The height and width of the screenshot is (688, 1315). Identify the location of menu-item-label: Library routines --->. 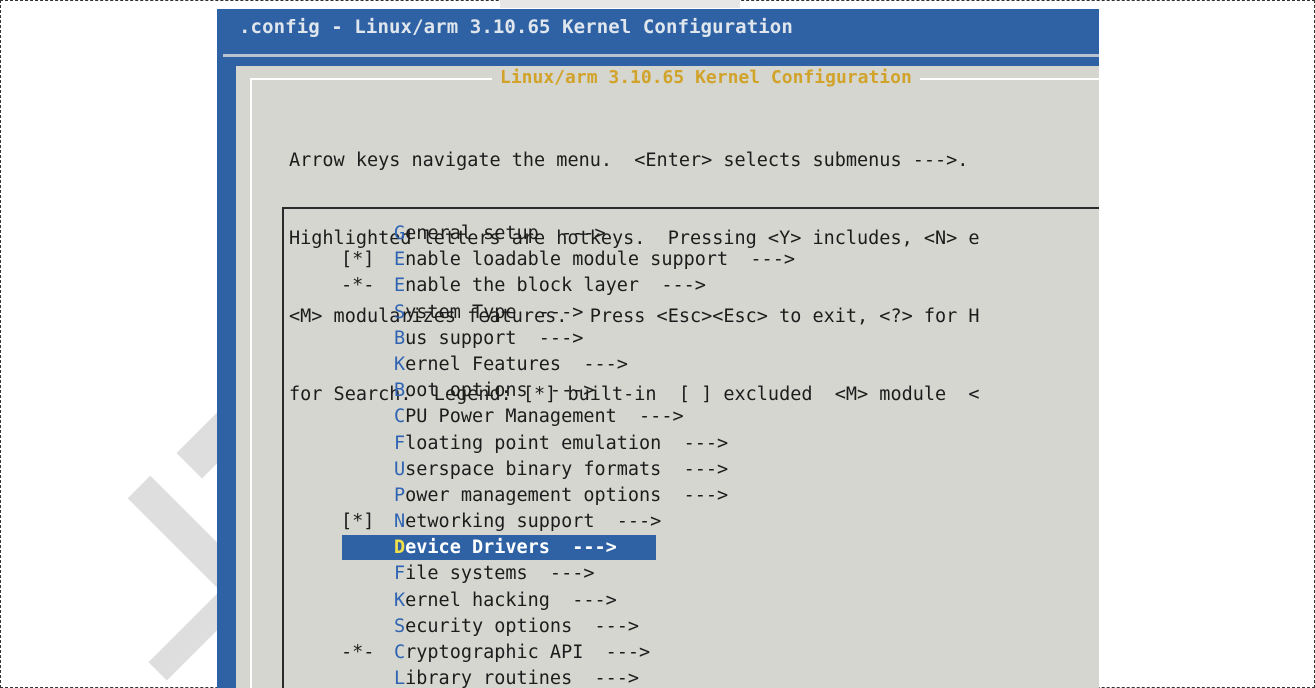
(516, 677).